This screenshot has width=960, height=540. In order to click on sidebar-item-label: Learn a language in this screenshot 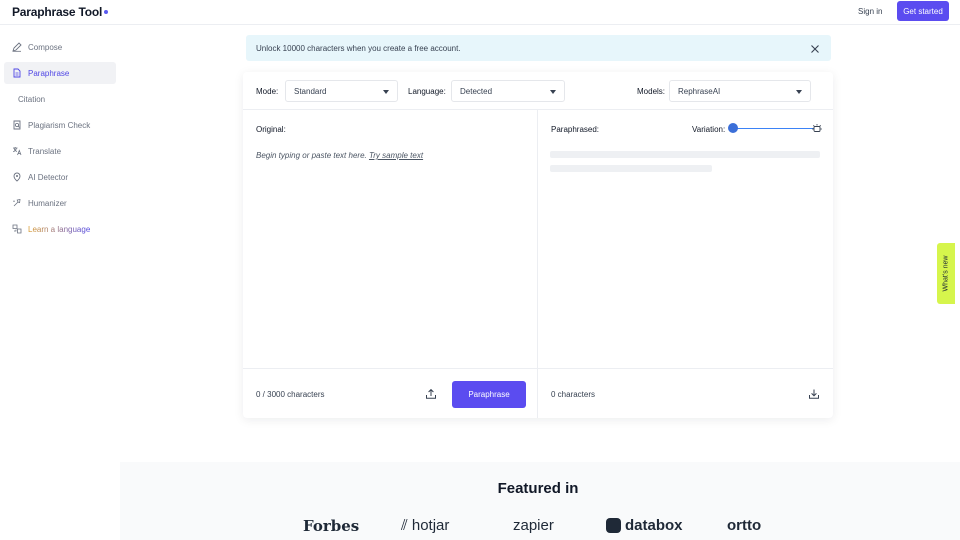, I will do `click(59, 229)`.